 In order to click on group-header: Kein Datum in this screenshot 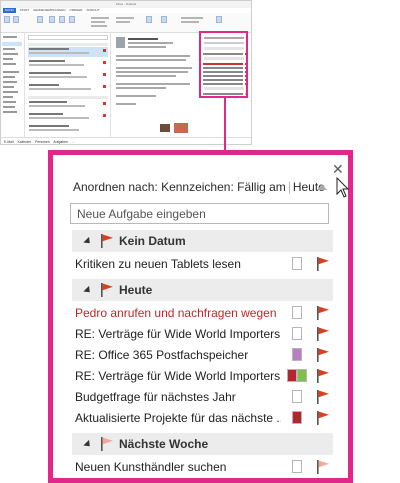, I will do `click(202, 241)`.